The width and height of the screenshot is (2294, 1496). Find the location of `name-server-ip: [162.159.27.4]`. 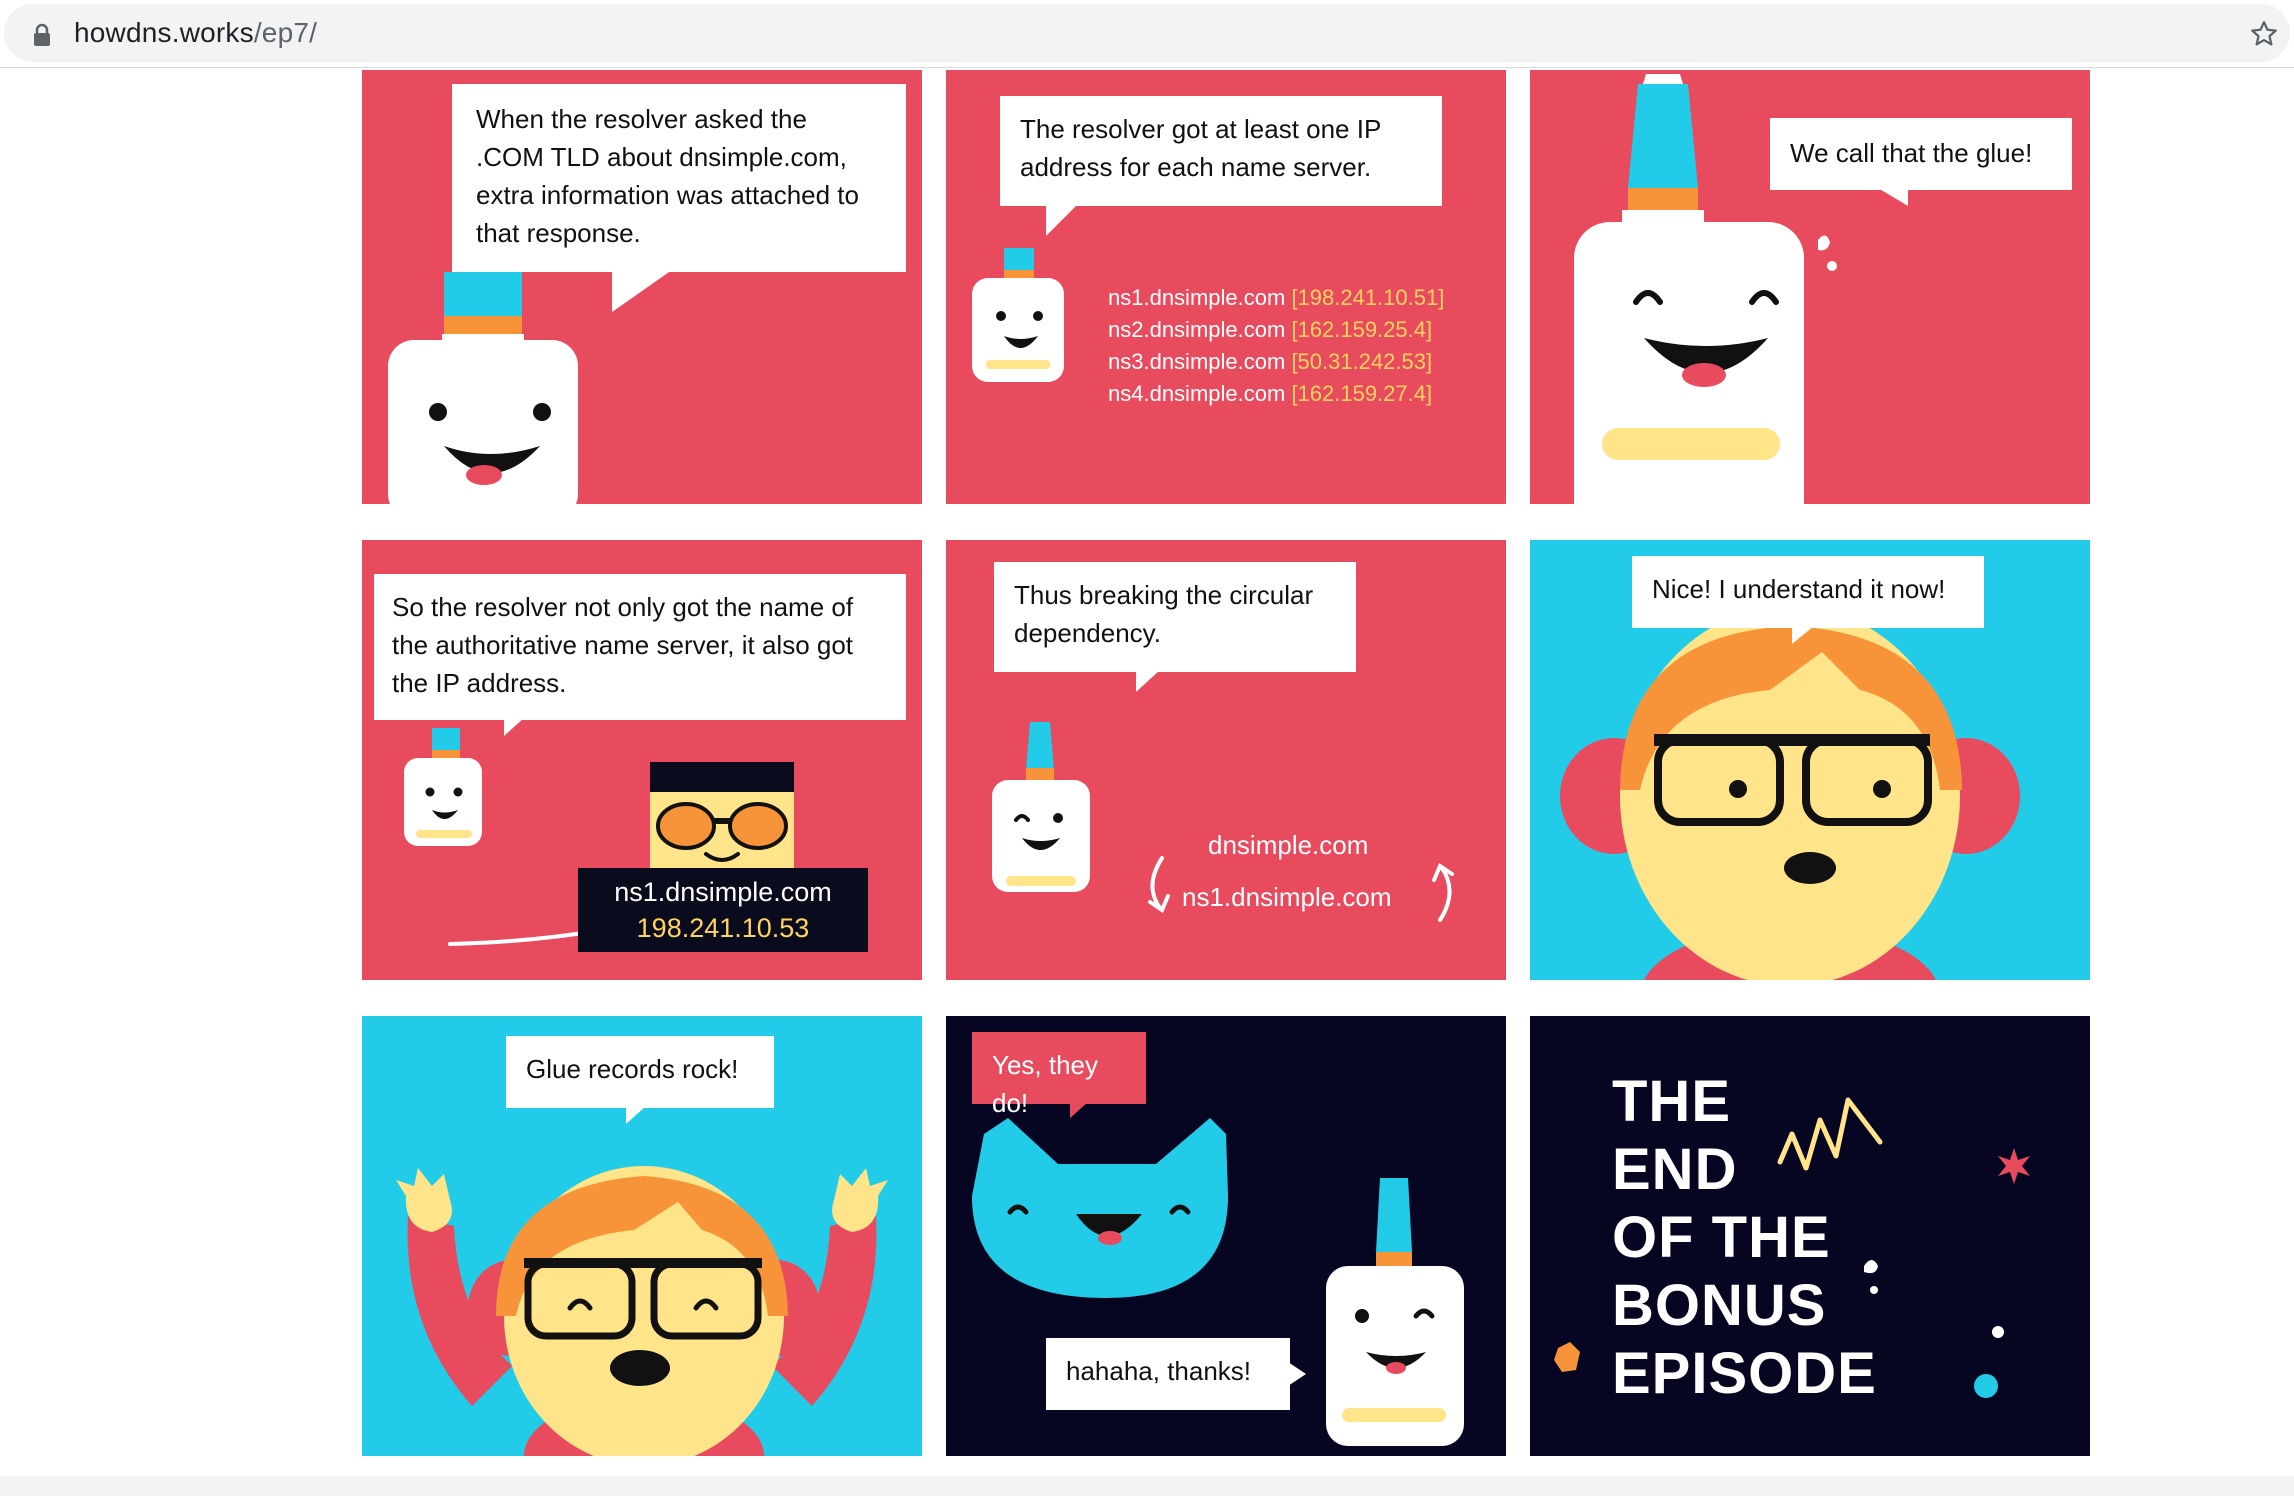

name-server-ip: [162.159.27.4] is located at coordinates (1362, 393).